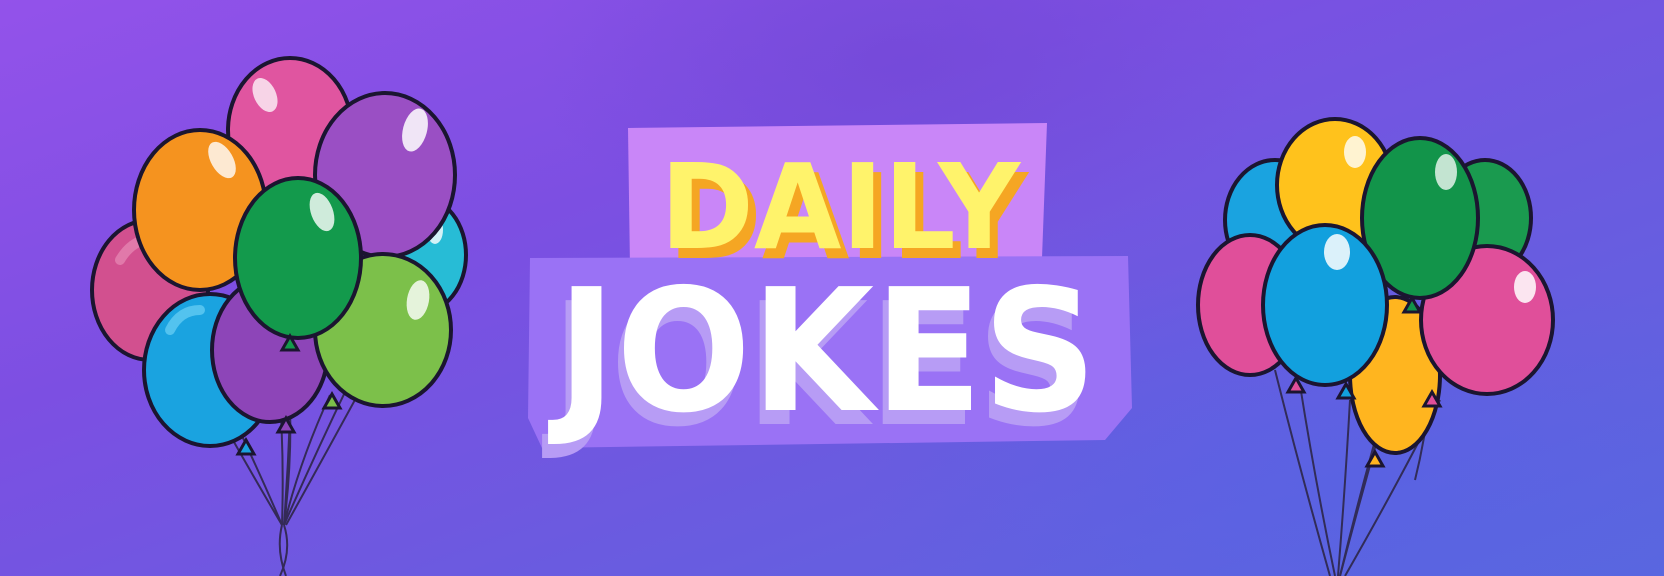  I want to click on title-line2: JOKES, so click(822, 352).